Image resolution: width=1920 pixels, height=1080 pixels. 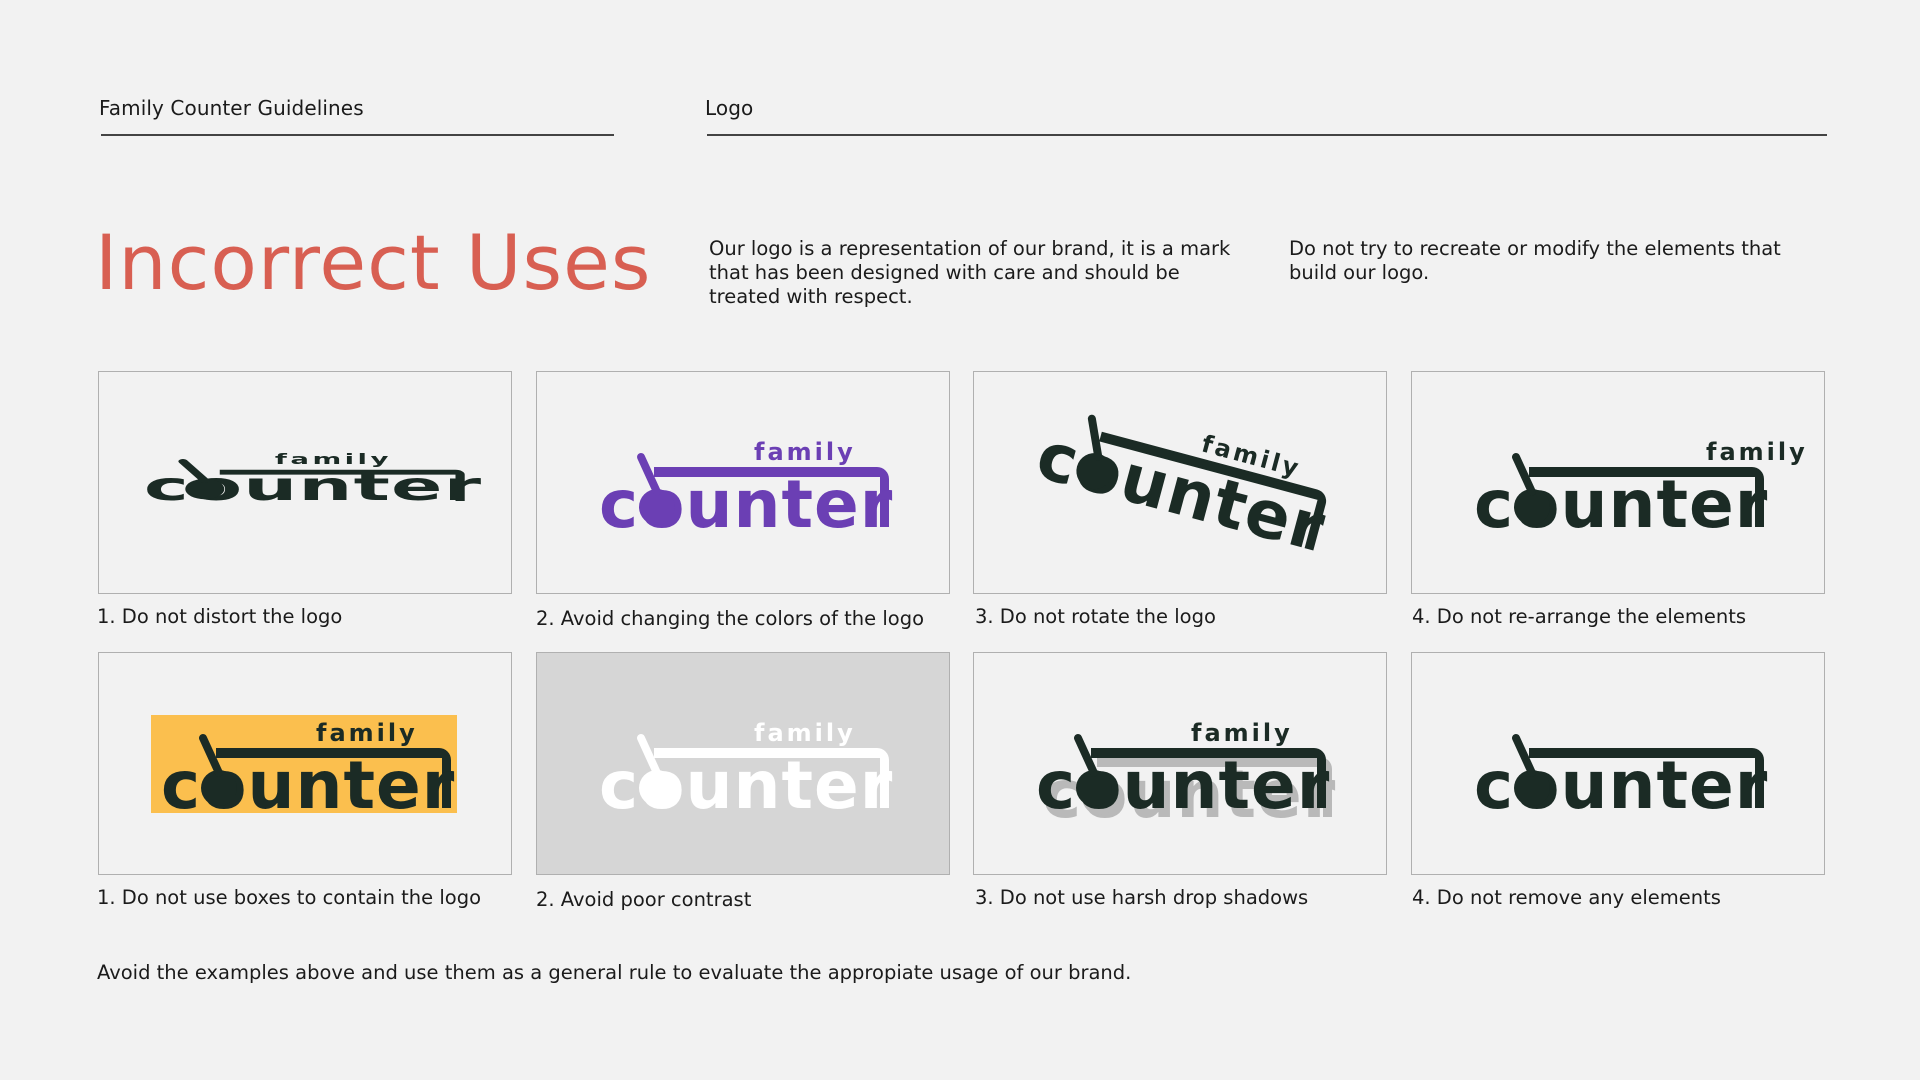 I want to click on example-card-rotated: family counter, so click(x=1180, y=482).